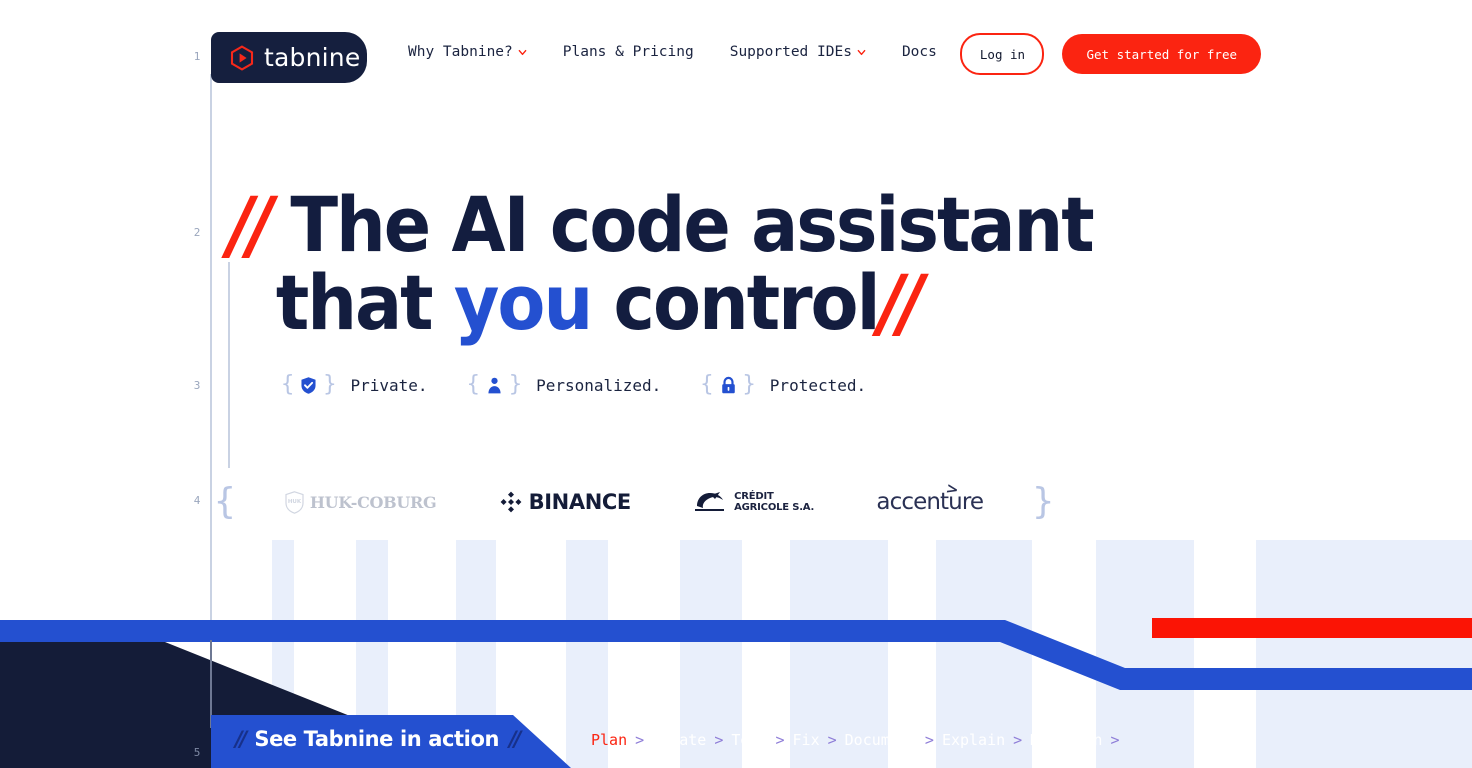 This screenshot has width=1472, height=768. I want to click on person-icon, so click(494, 385).